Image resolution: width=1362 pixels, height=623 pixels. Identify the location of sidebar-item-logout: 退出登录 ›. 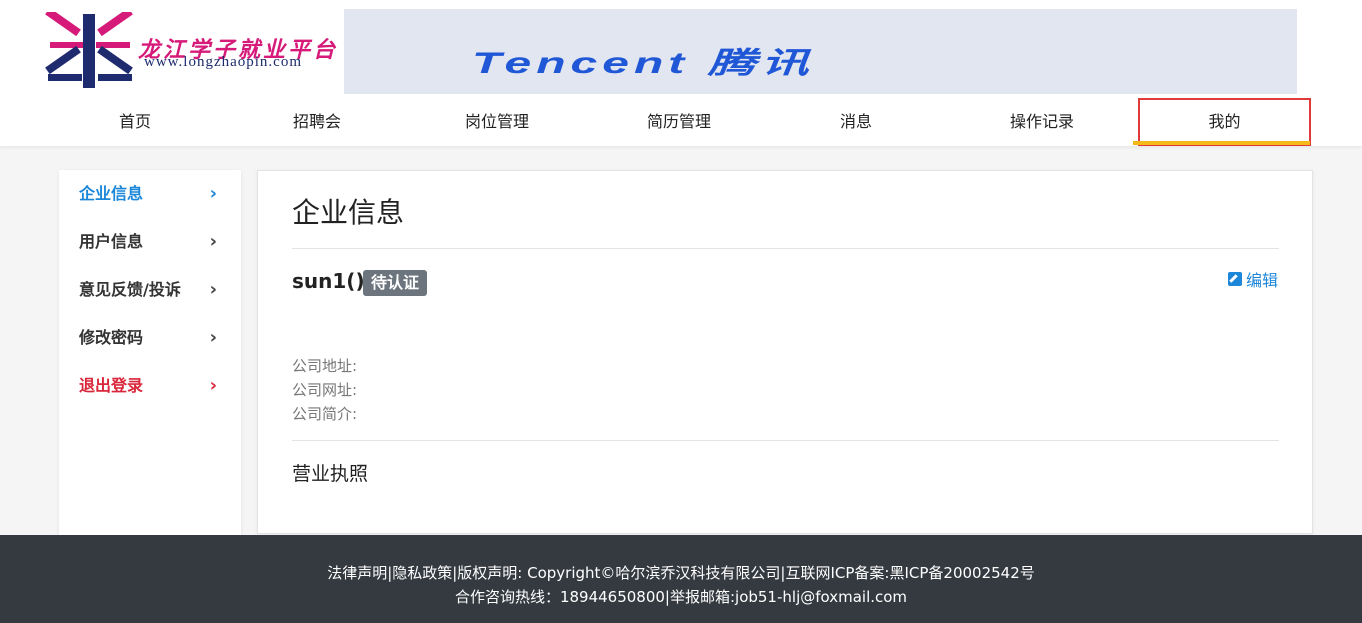
(150, 386).